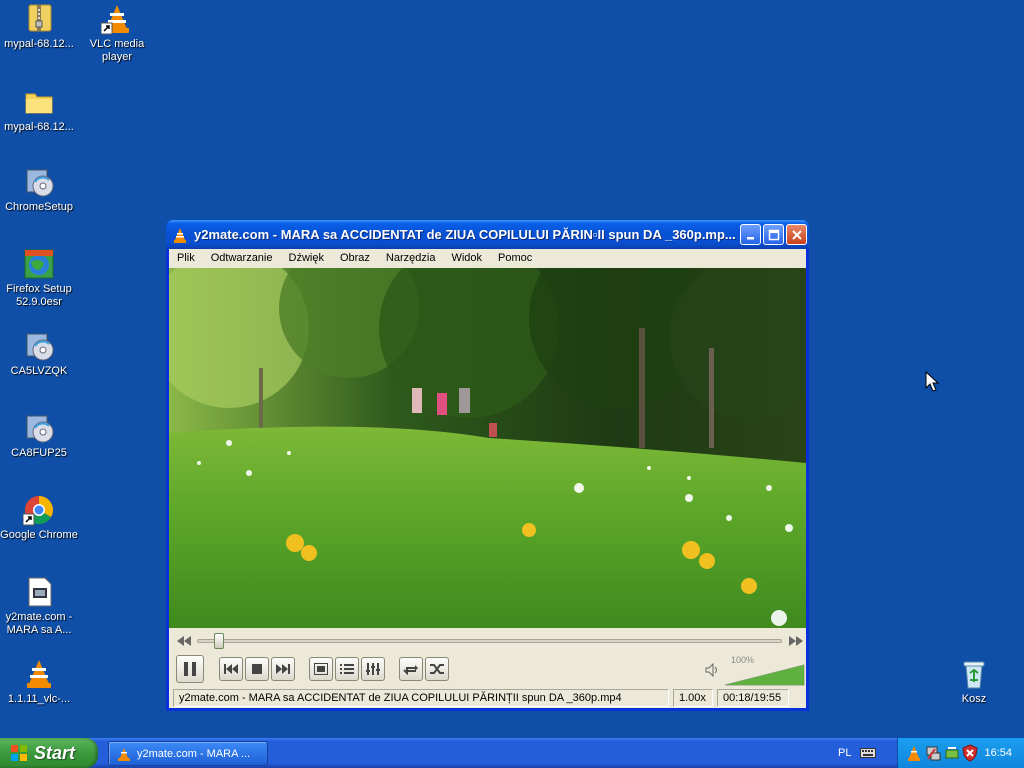 The height and width of the screenshot is (768, 1024). I want to click on speaker-icon, so click(712, 670).